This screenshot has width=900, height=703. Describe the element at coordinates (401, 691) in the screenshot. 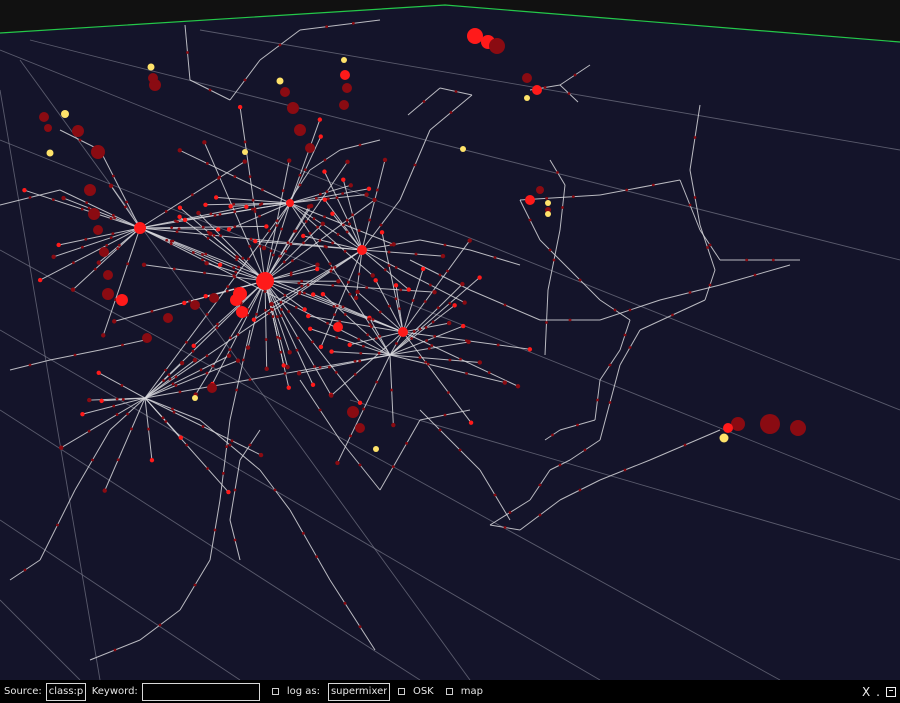

I see `osk-checkbox` at that location.